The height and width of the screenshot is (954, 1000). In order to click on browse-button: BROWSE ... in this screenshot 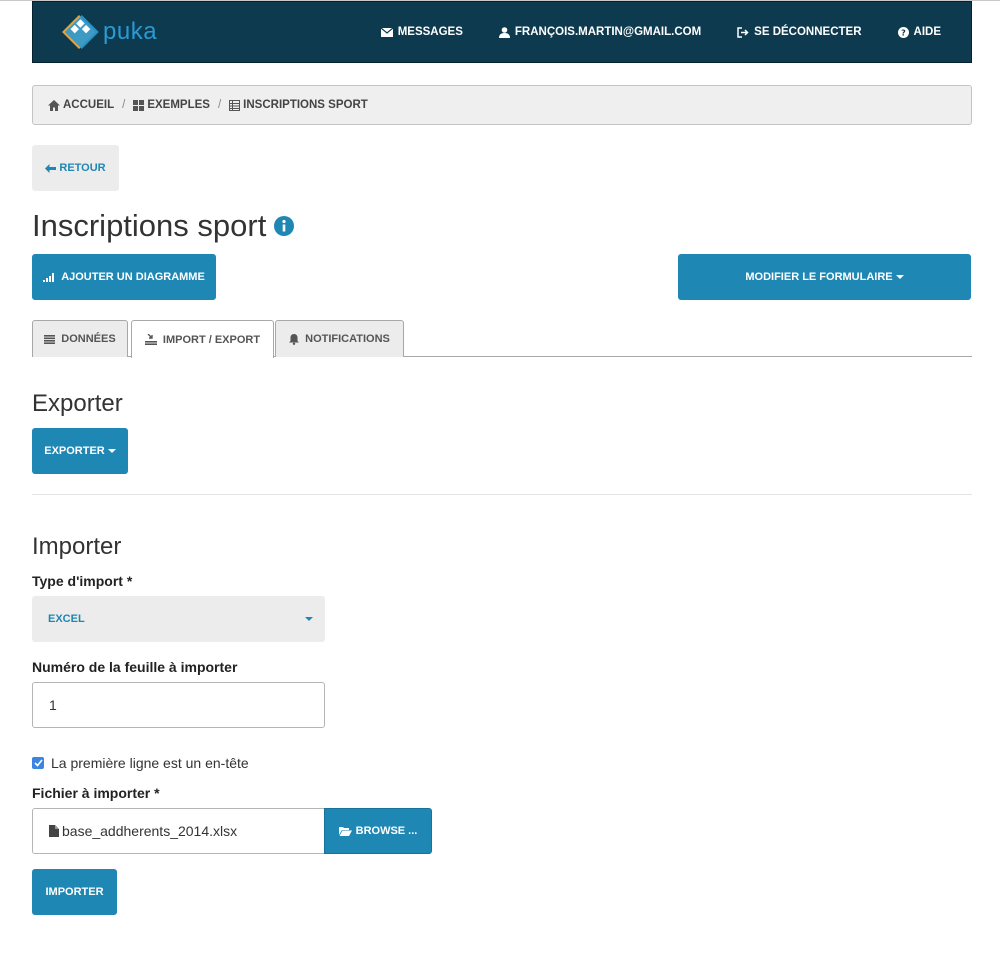, I will do `click(378, 831)`.